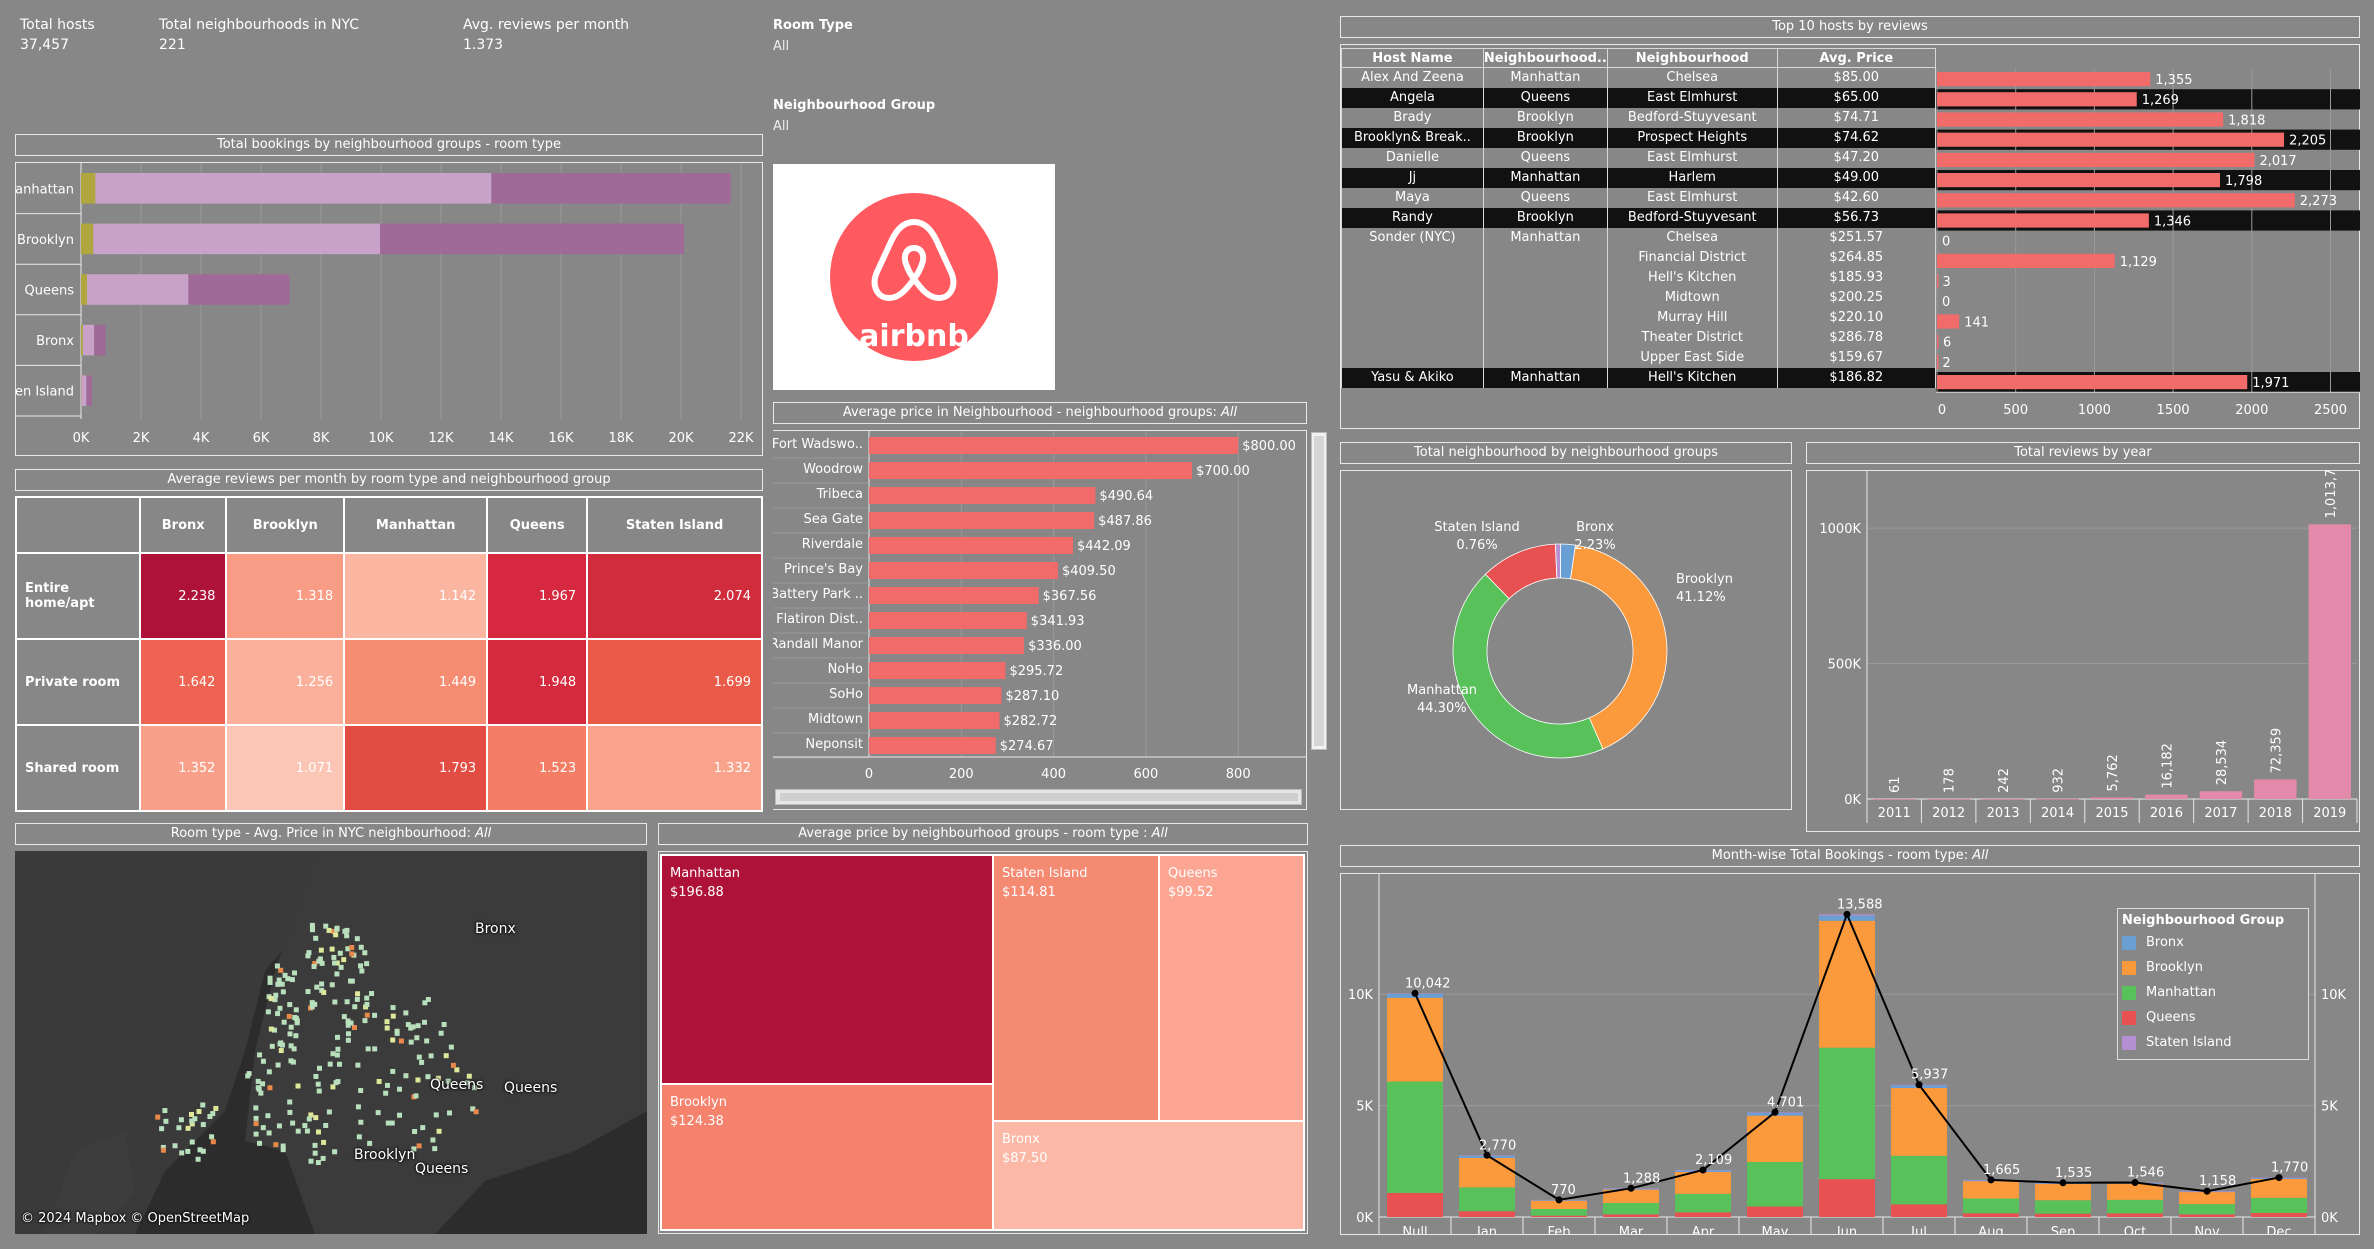  I want to click on legend-item-manhattan: Manhattan, so click(2213, 992).